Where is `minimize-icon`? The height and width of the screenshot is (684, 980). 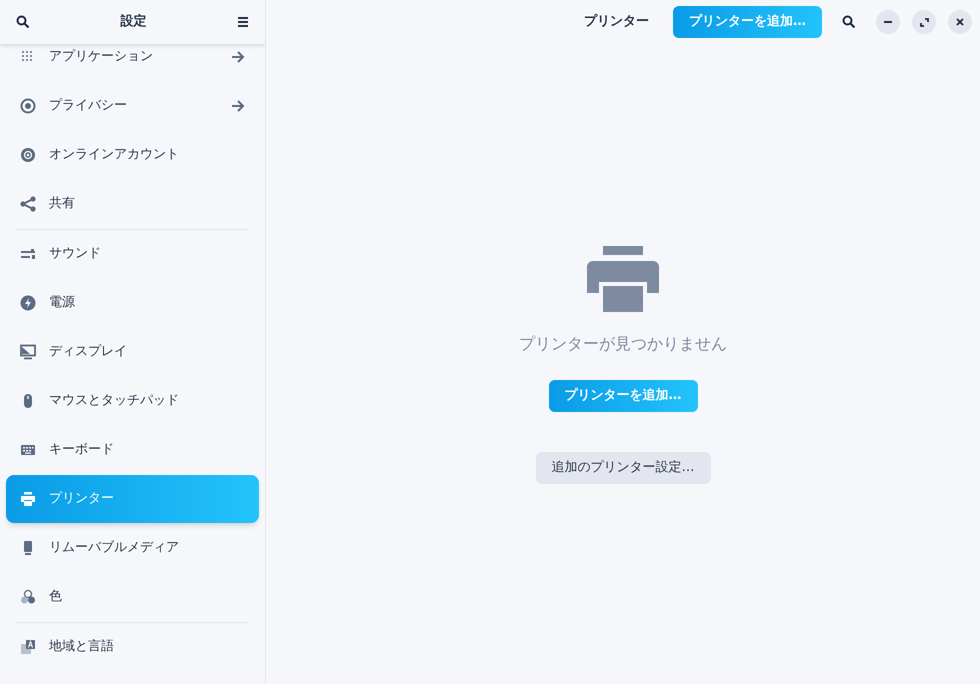
minimize-icon is located at coordinates (888, 22).